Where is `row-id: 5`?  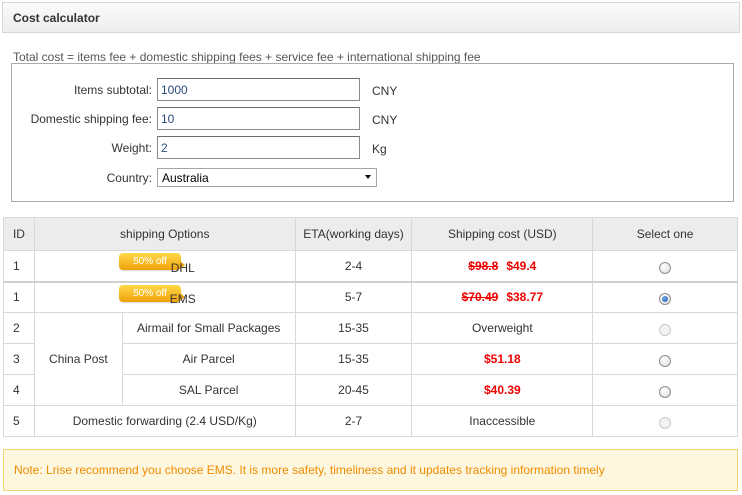
row-id: 5 is located at coordinates (19, 421).